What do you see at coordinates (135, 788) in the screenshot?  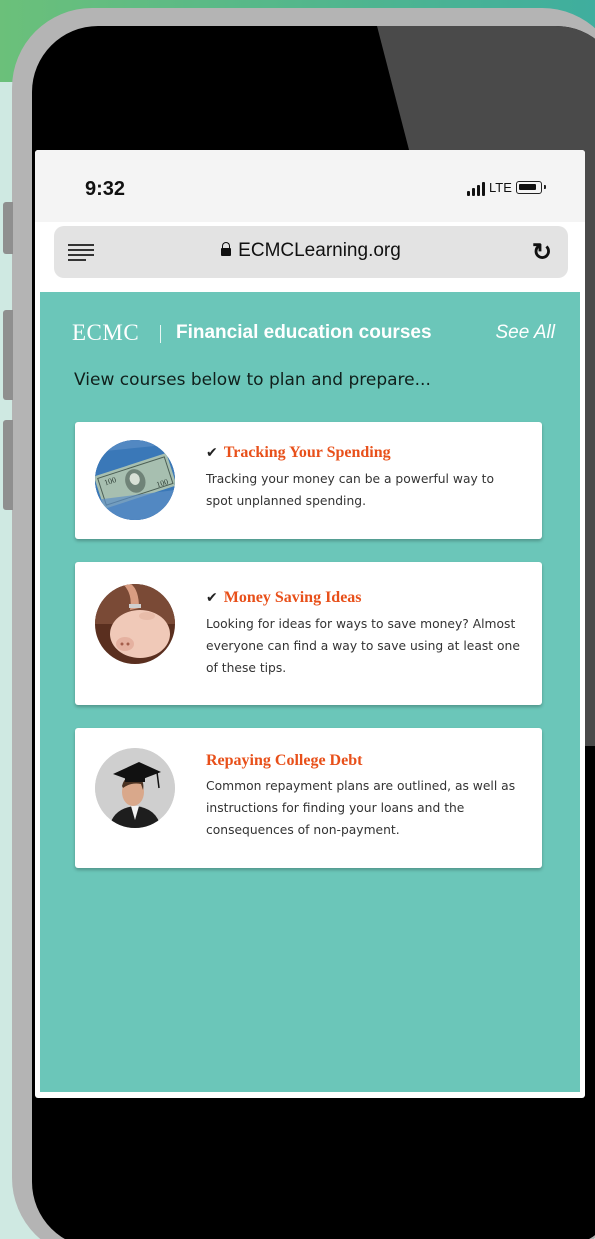 I see `graduate-image` at bounding box center [135, 788].